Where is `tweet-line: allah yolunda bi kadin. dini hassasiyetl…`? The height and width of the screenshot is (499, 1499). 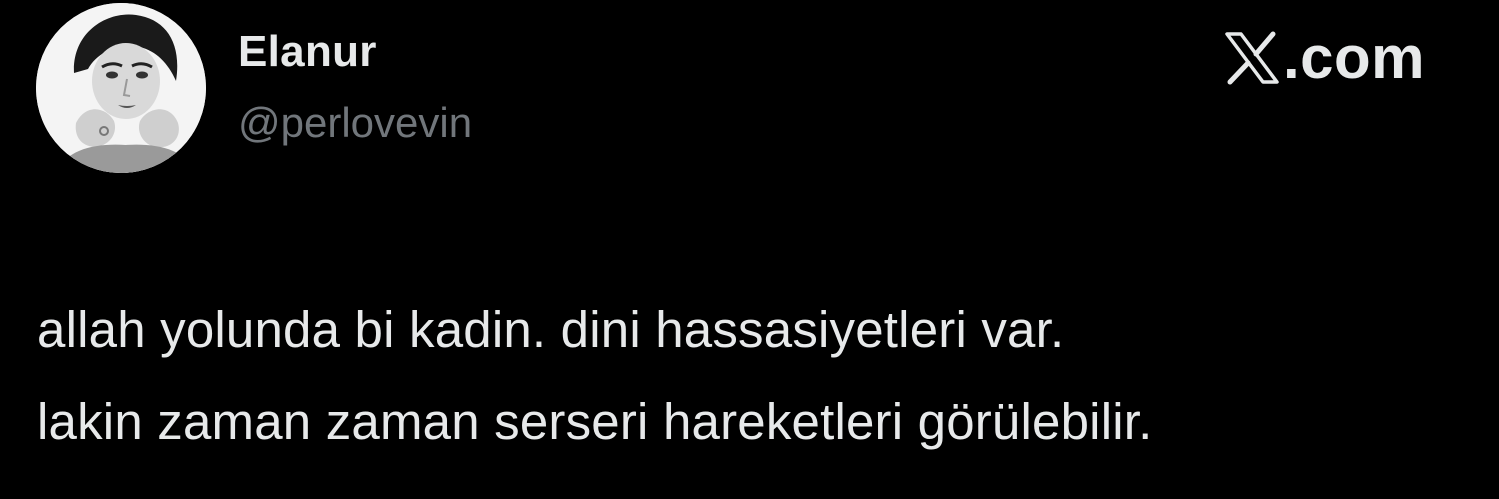
tweet-line: allah yolunda bi kadin. dini hassasiyetl… is located at coordinates (551, 329).